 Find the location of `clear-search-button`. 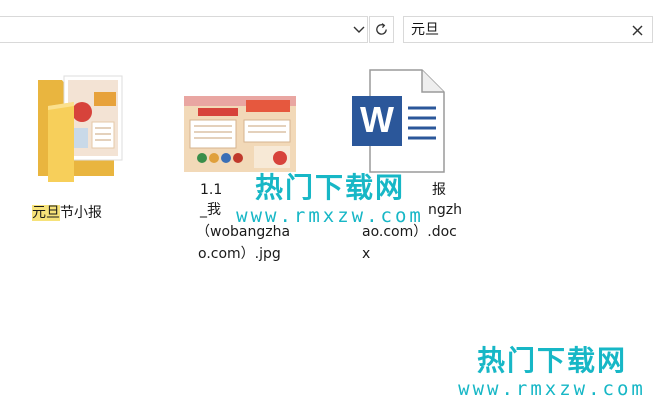

clear-search-button is located at coordinates (637, 30).